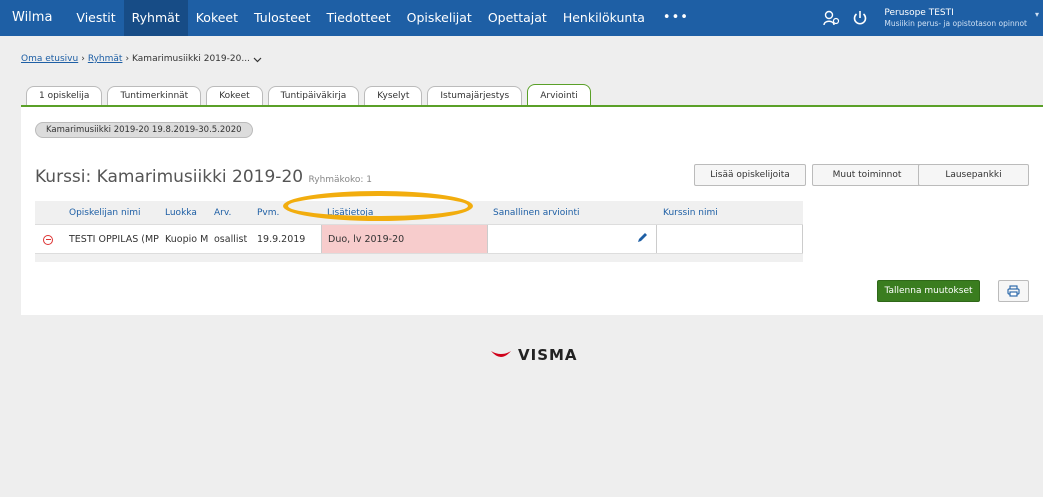 The width and height of the screenshot is (1043, 497). Describe the element at coordinates (313, 96) in the screenshot. I see `tab-lesson-diary: Tuntipäiväkirja` at that location.